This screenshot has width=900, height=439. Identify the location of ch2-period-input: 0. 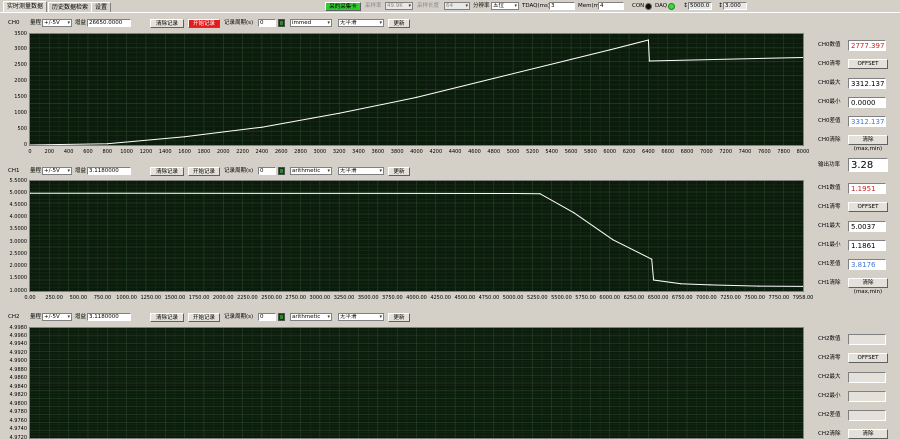
(267, 317).